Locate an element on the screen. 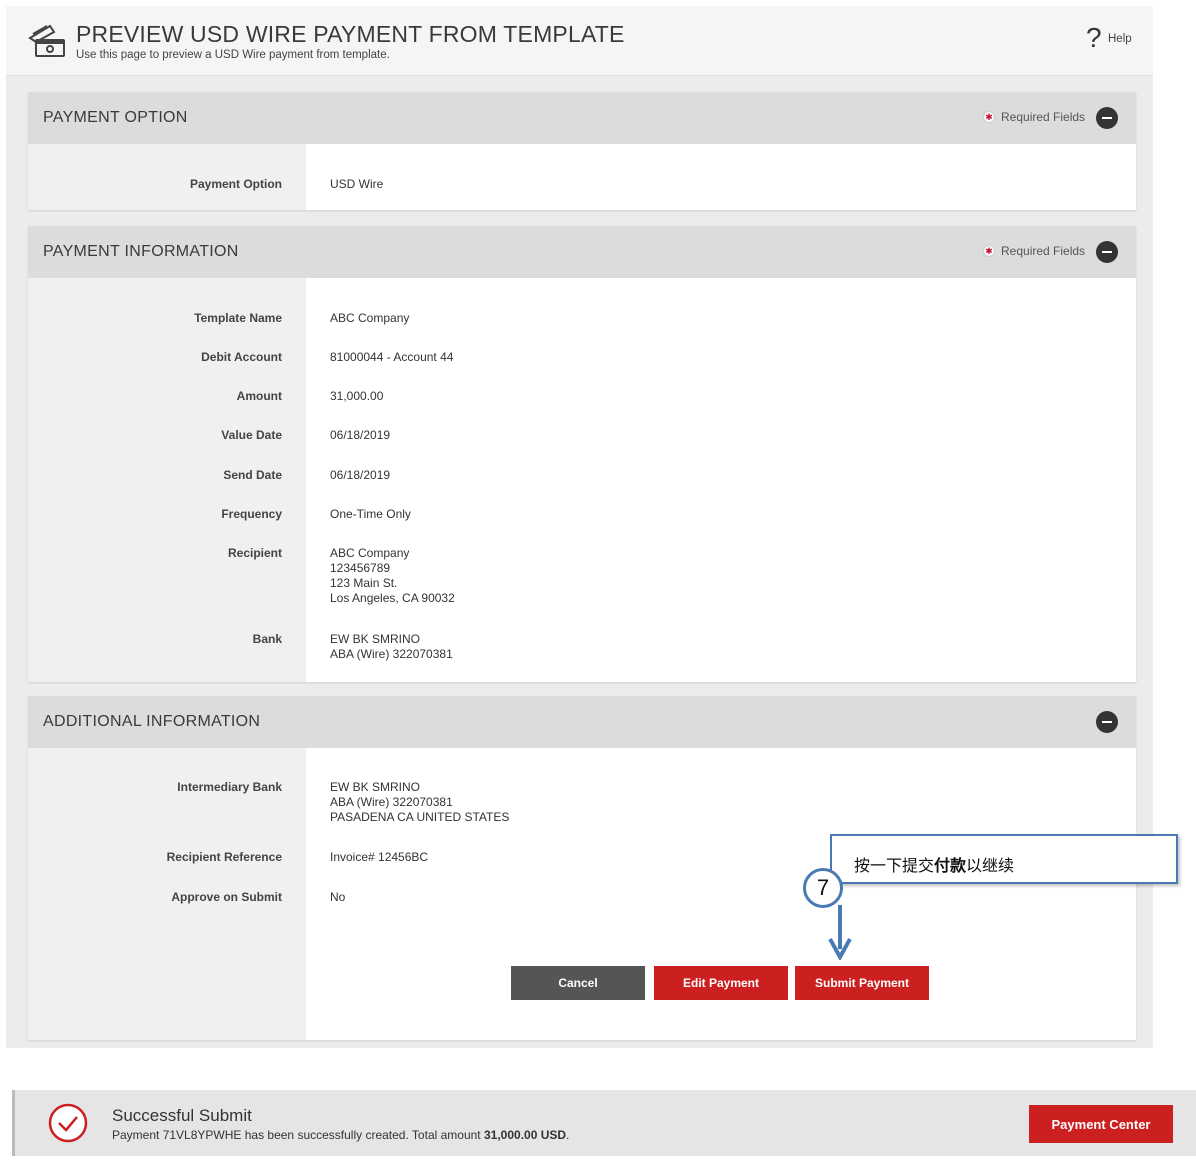  help-link: Help is located at coordinates (1120, 39).